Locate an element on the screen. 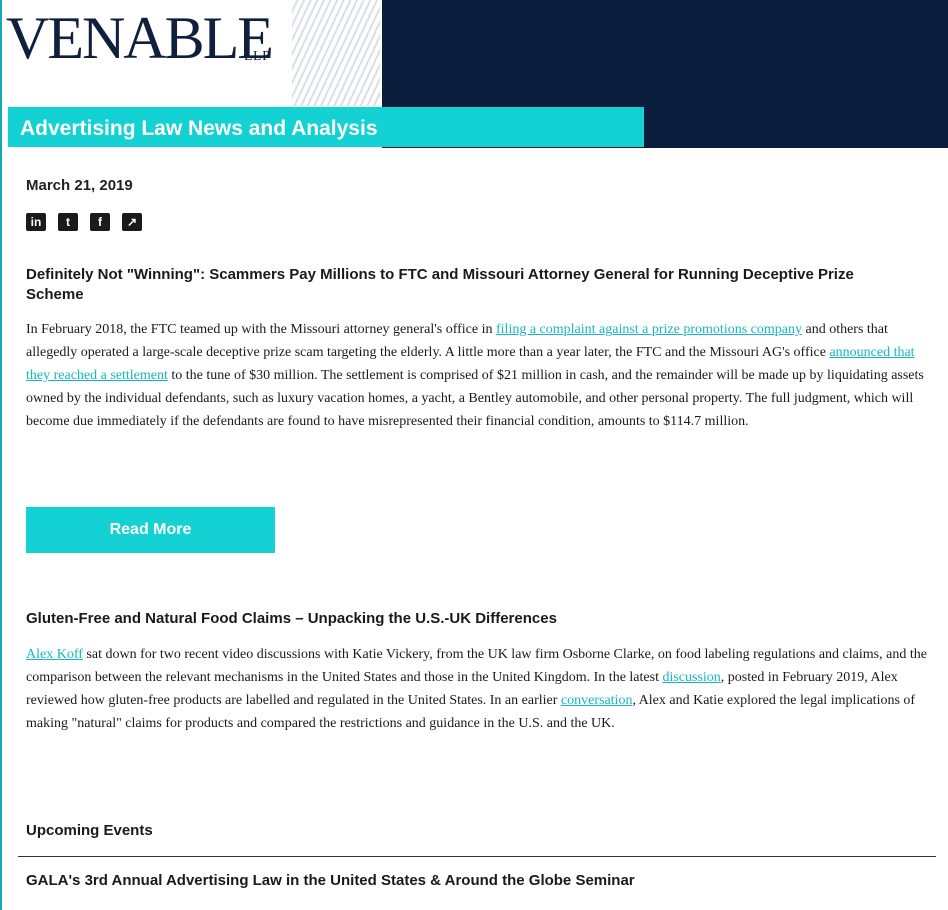  venable-logo: VENABLE is located at coordinates (140, 38).